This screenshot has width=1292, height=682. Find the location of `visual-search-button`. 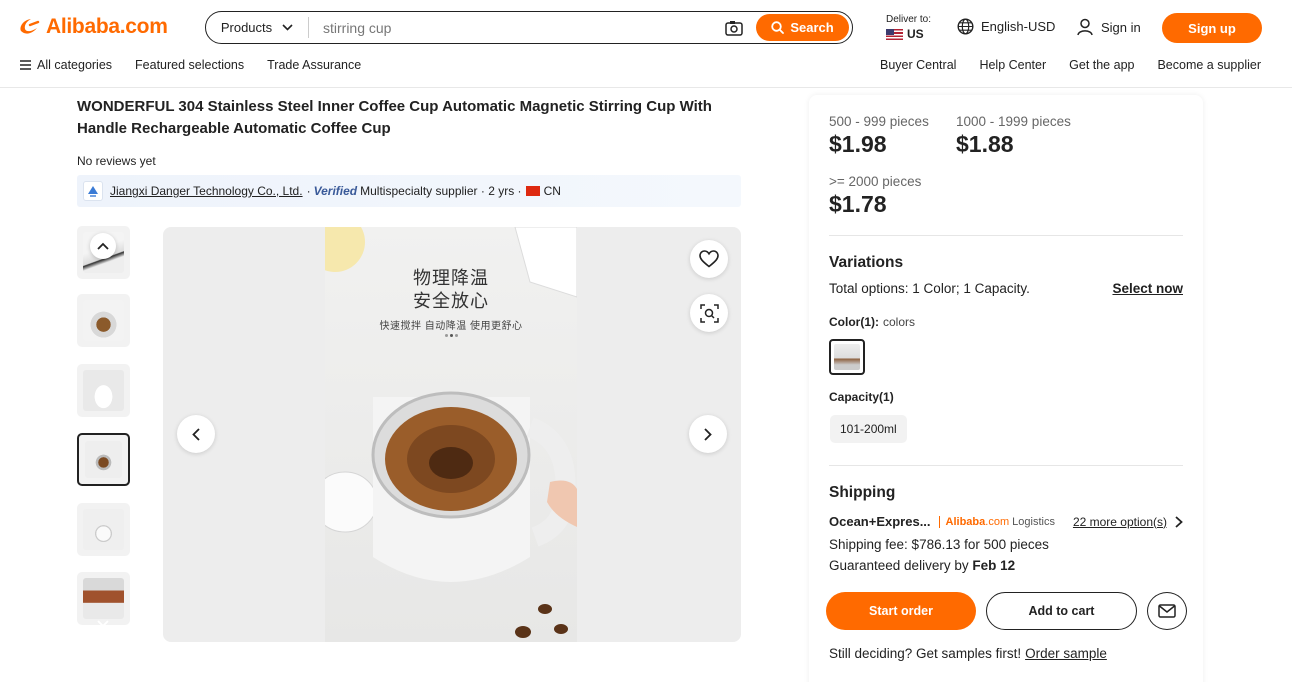

visual-search-button is located at coordinates (709, 313).